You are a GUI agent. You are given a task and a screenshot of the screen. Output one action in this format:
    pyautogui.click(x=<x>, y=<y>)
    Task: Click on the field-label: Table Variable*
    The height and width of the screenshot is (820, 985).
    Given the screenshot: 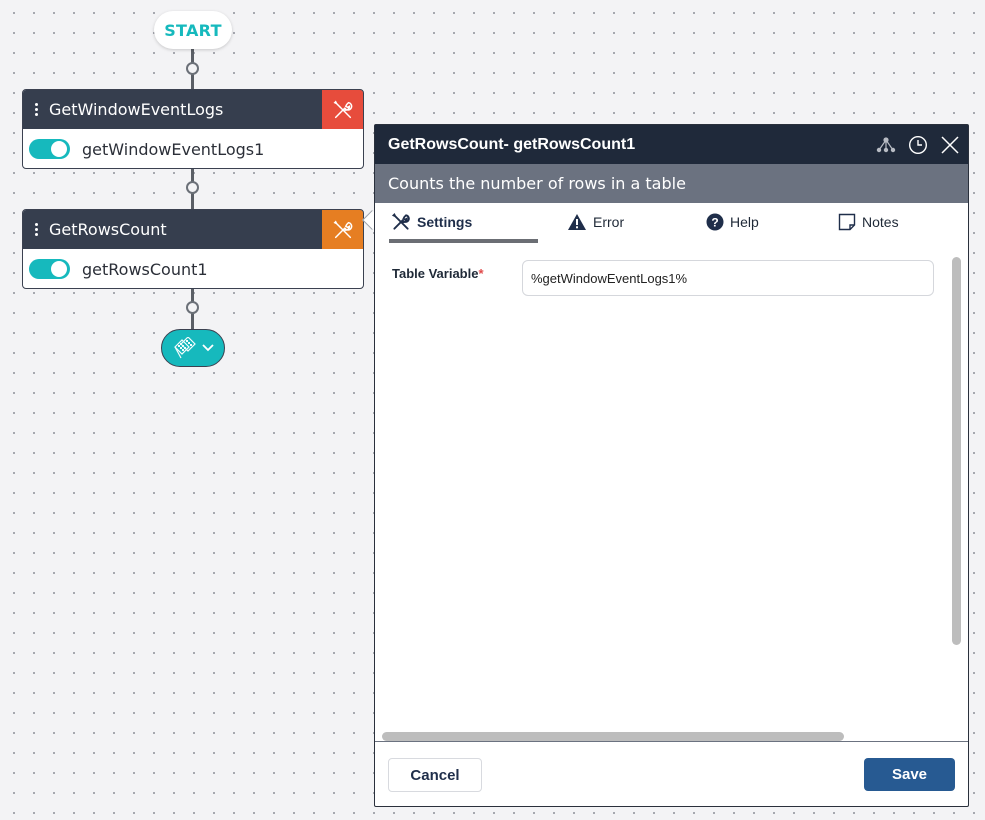 What is the action you would take?
    pyautogui.click(x=438, y=273)
    